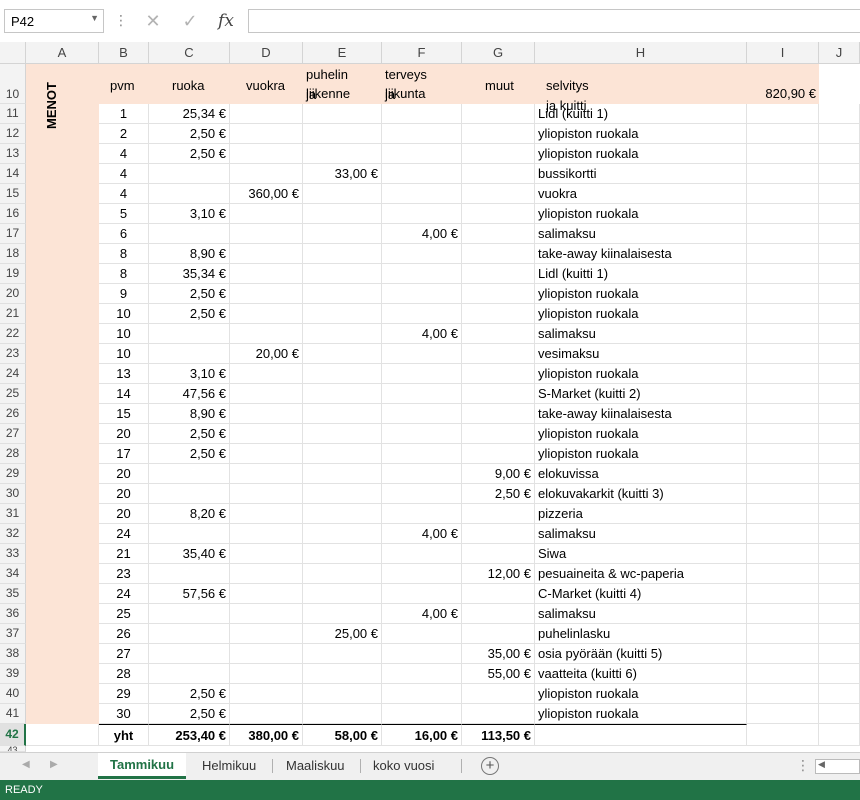  What do you see at coordinates (124, 214) in the screenshot?
I see `pvm-cell: 5` at bounding box center [124, 214].